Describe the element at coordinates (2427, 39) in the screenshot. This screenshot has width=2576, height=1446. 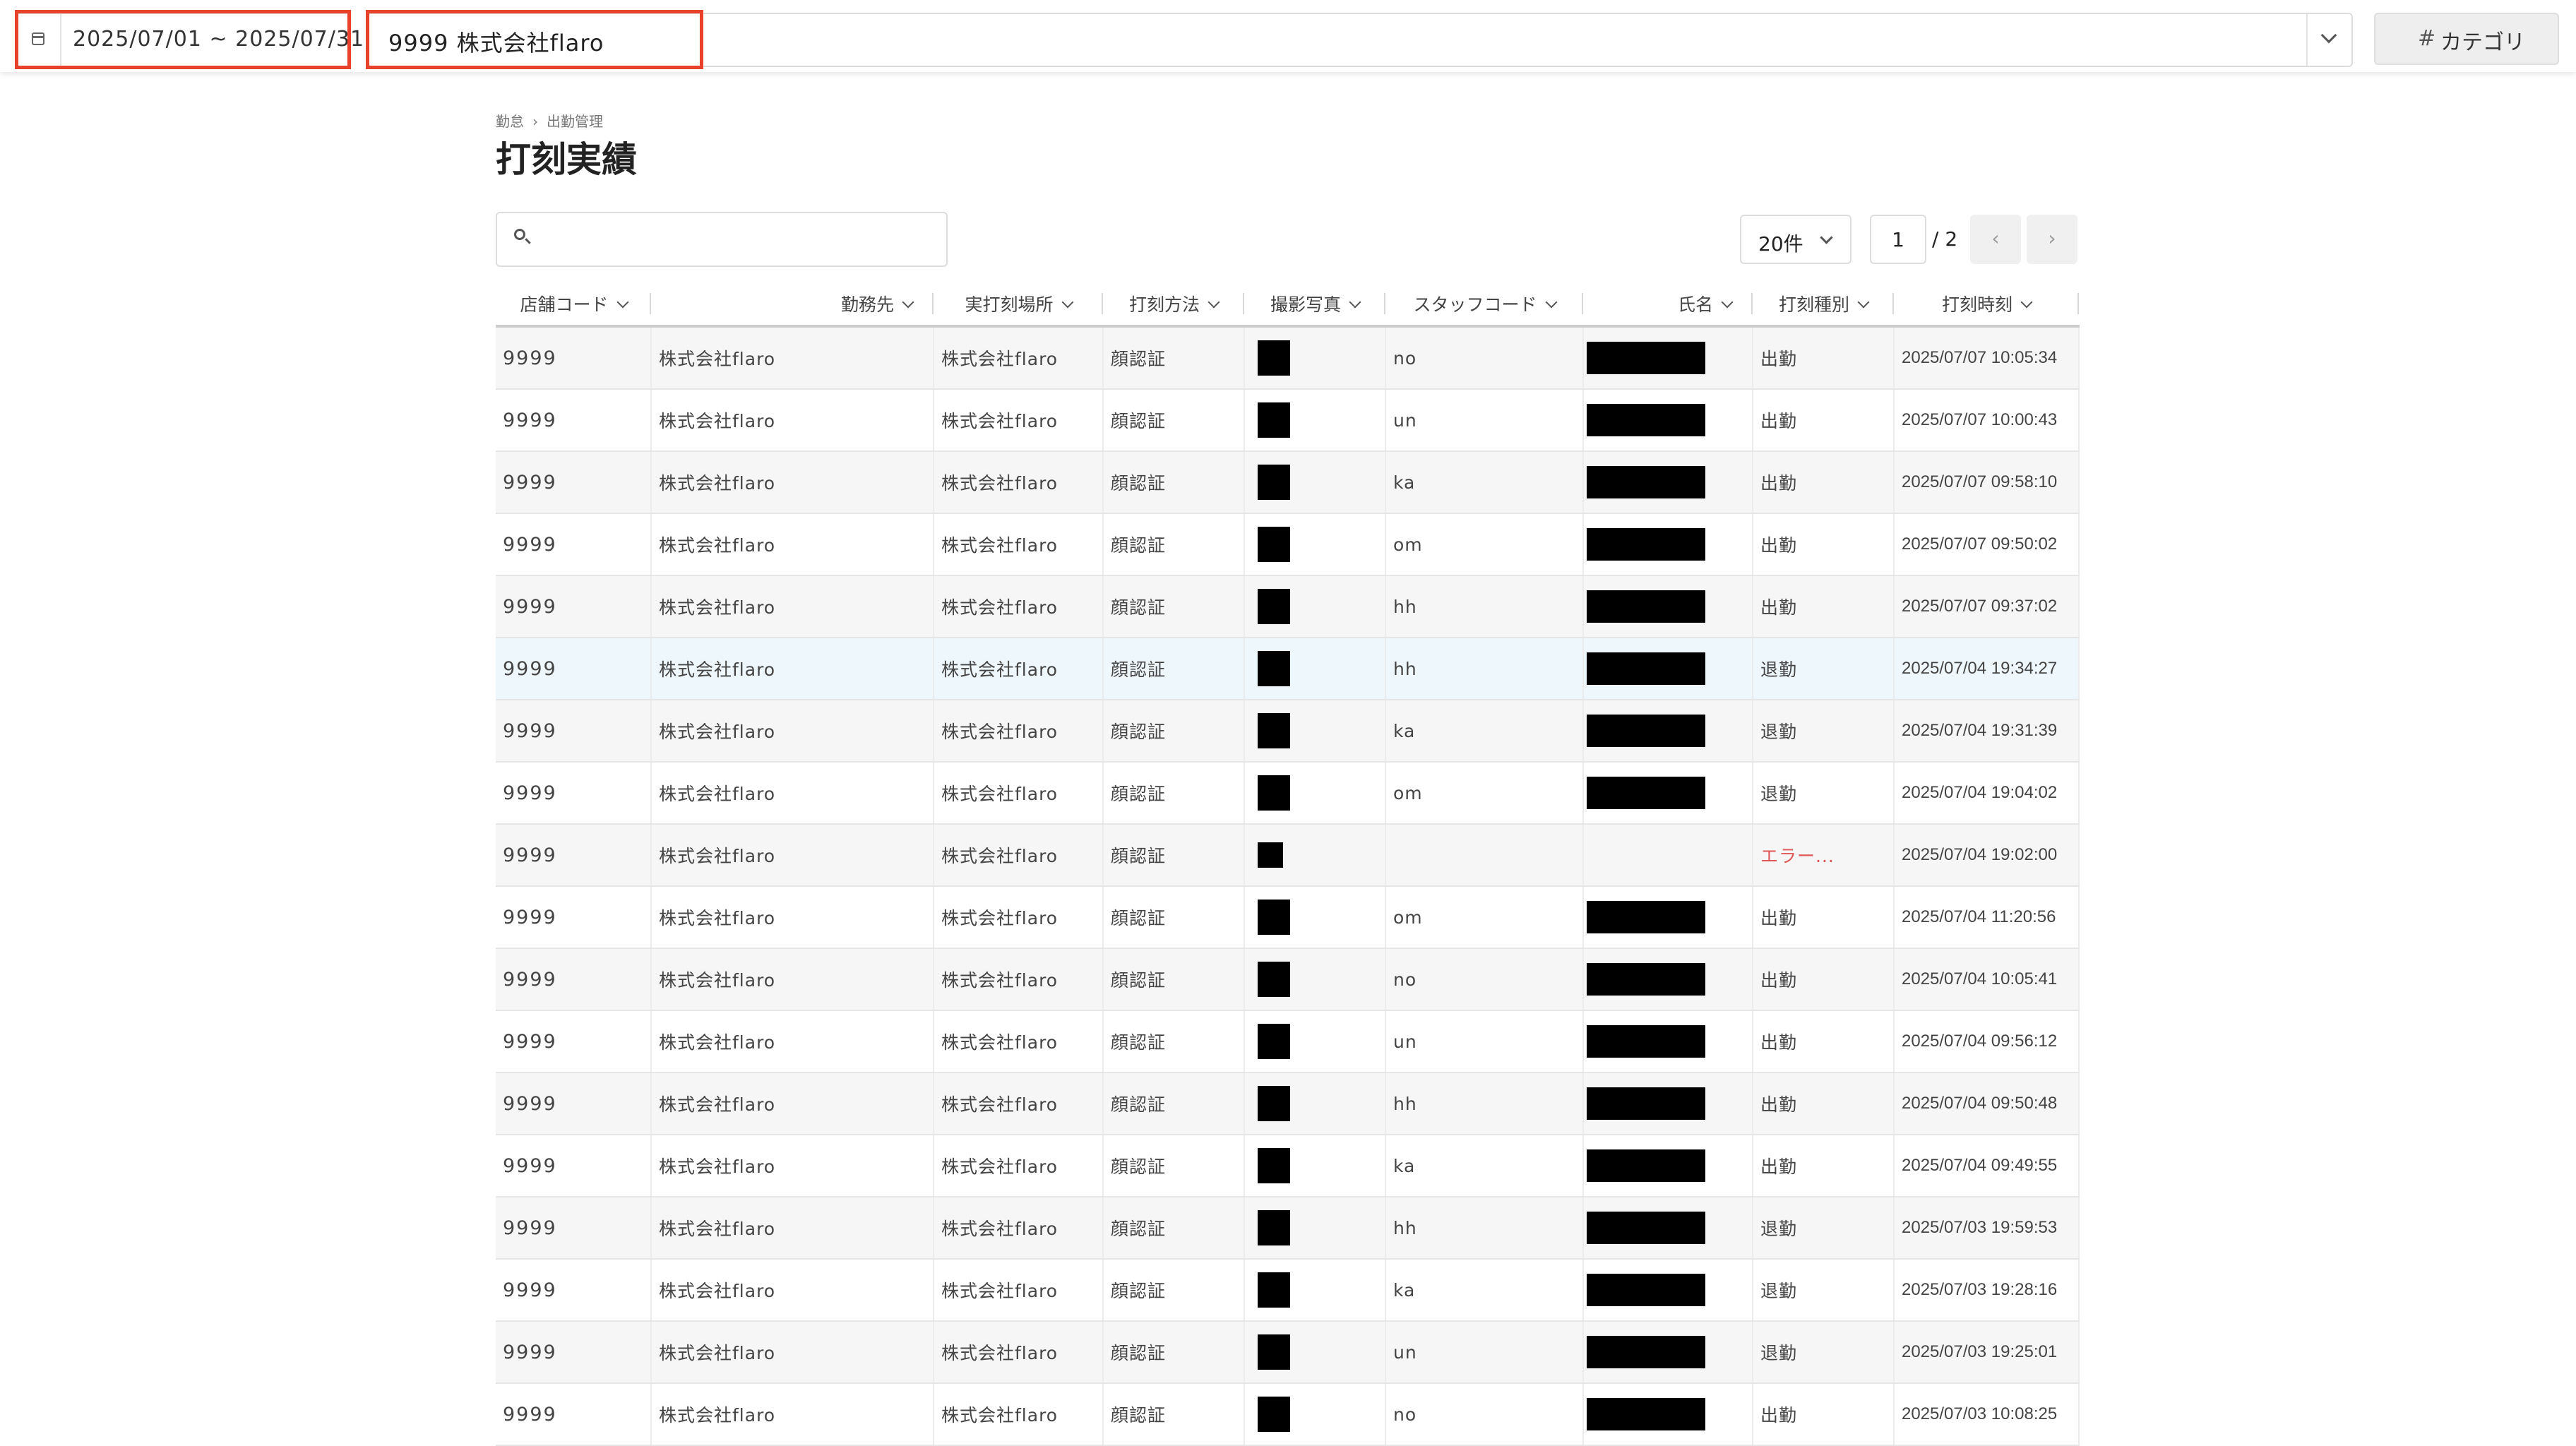
I see `hash-icon: #` at that location.